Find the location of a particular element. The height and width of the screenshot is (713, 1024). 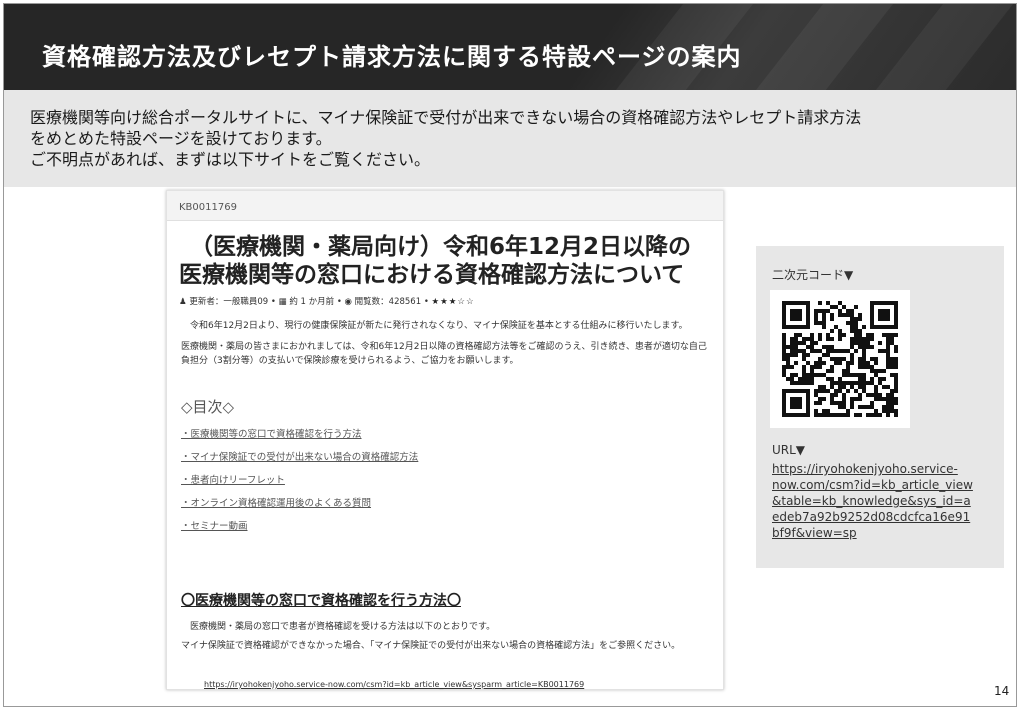

toc-heading: ◇目次◇ is located at coordinates (208, 407).